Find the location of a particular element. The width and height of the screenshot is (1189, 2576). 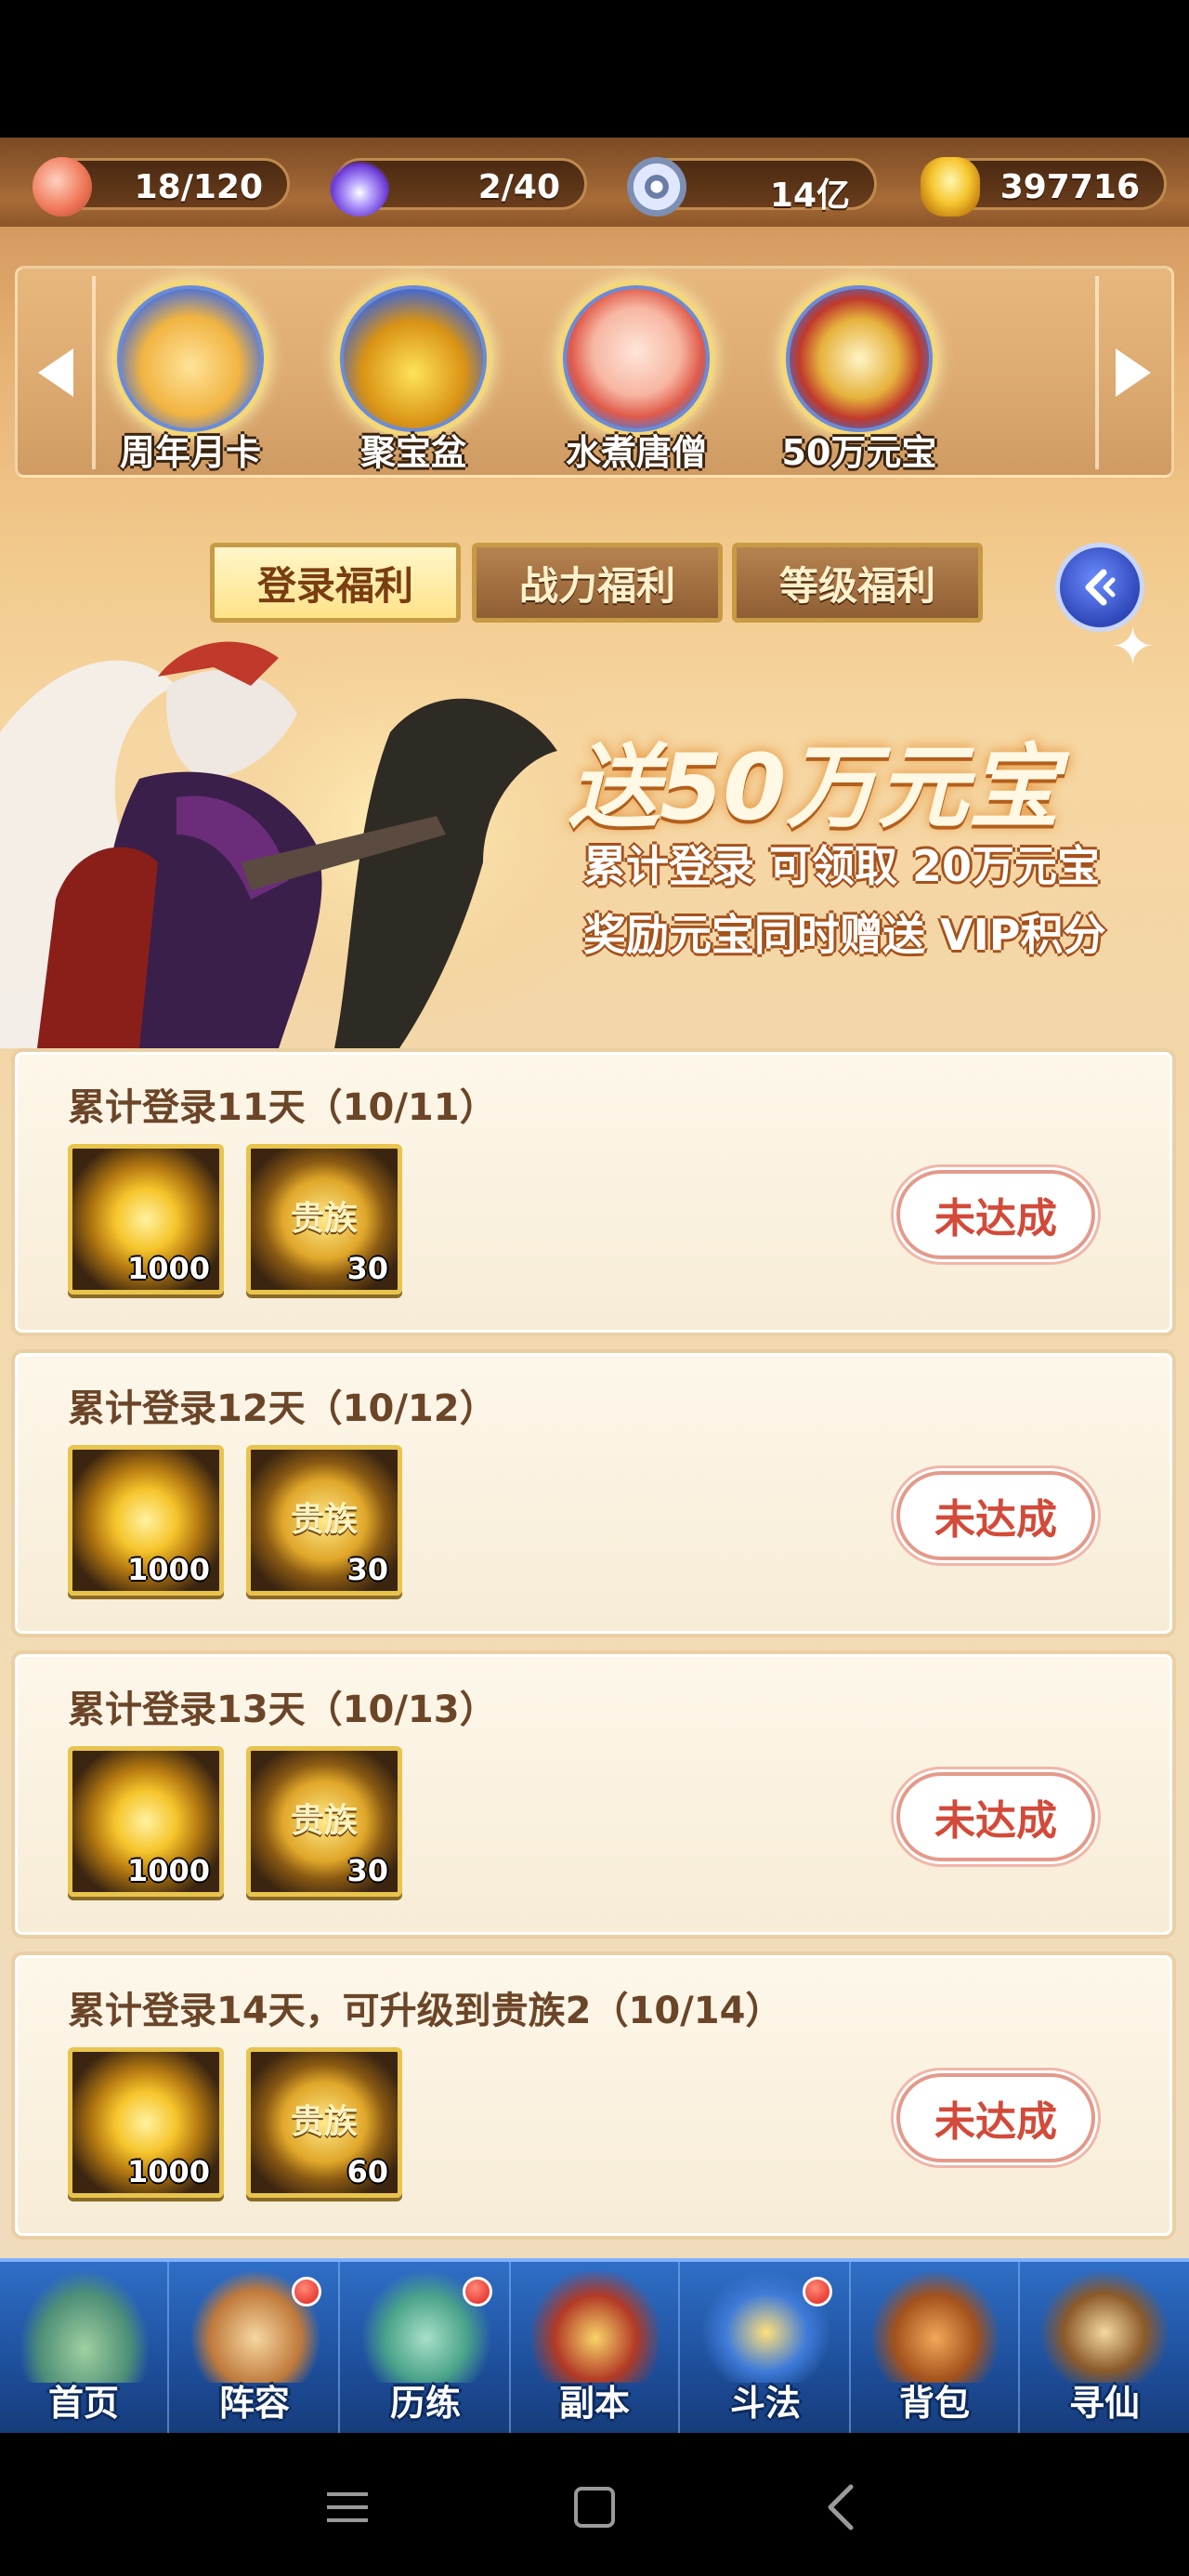

reward-title: 累计登录12天（10/12） is located at coordinates (283, 1408).